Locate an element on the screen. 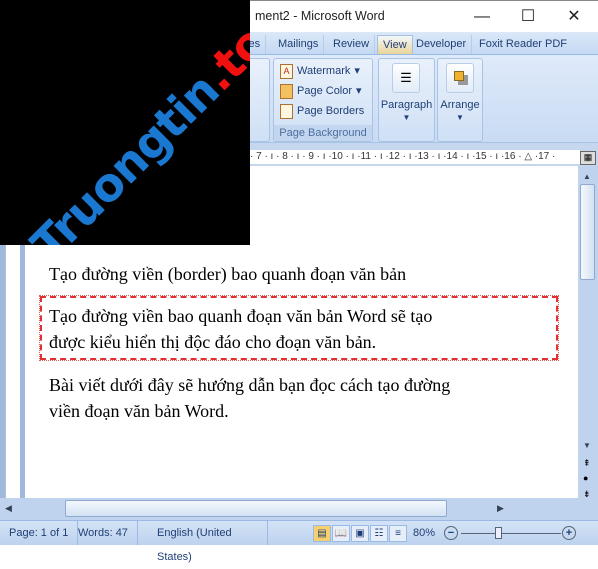 This screenshot has height=569, width=598. tab-review: Review is located at coordinates (352, 44).